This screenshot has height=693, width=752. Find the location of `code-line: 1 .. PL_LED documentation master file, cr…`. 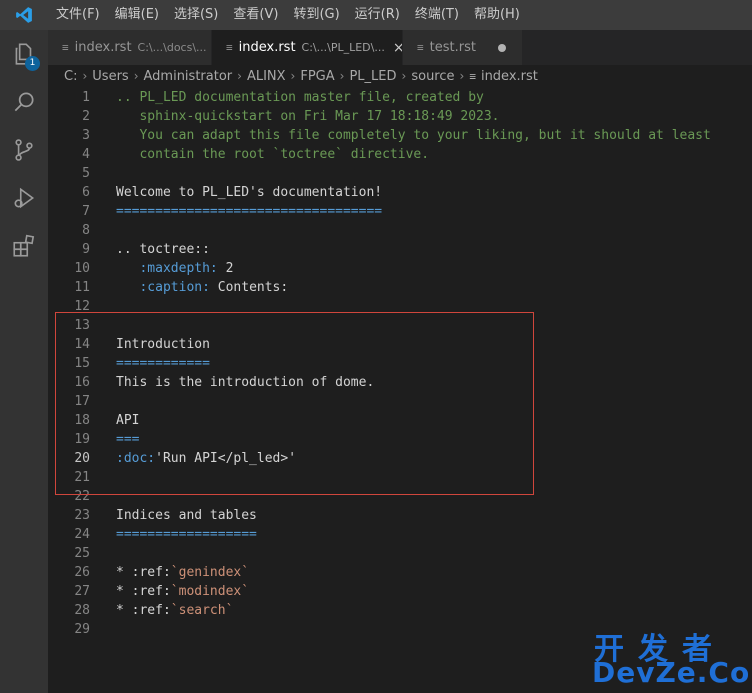

code-line: 1 .. PL_LED documentation master file, cr… is located at coordinates (400, 97).